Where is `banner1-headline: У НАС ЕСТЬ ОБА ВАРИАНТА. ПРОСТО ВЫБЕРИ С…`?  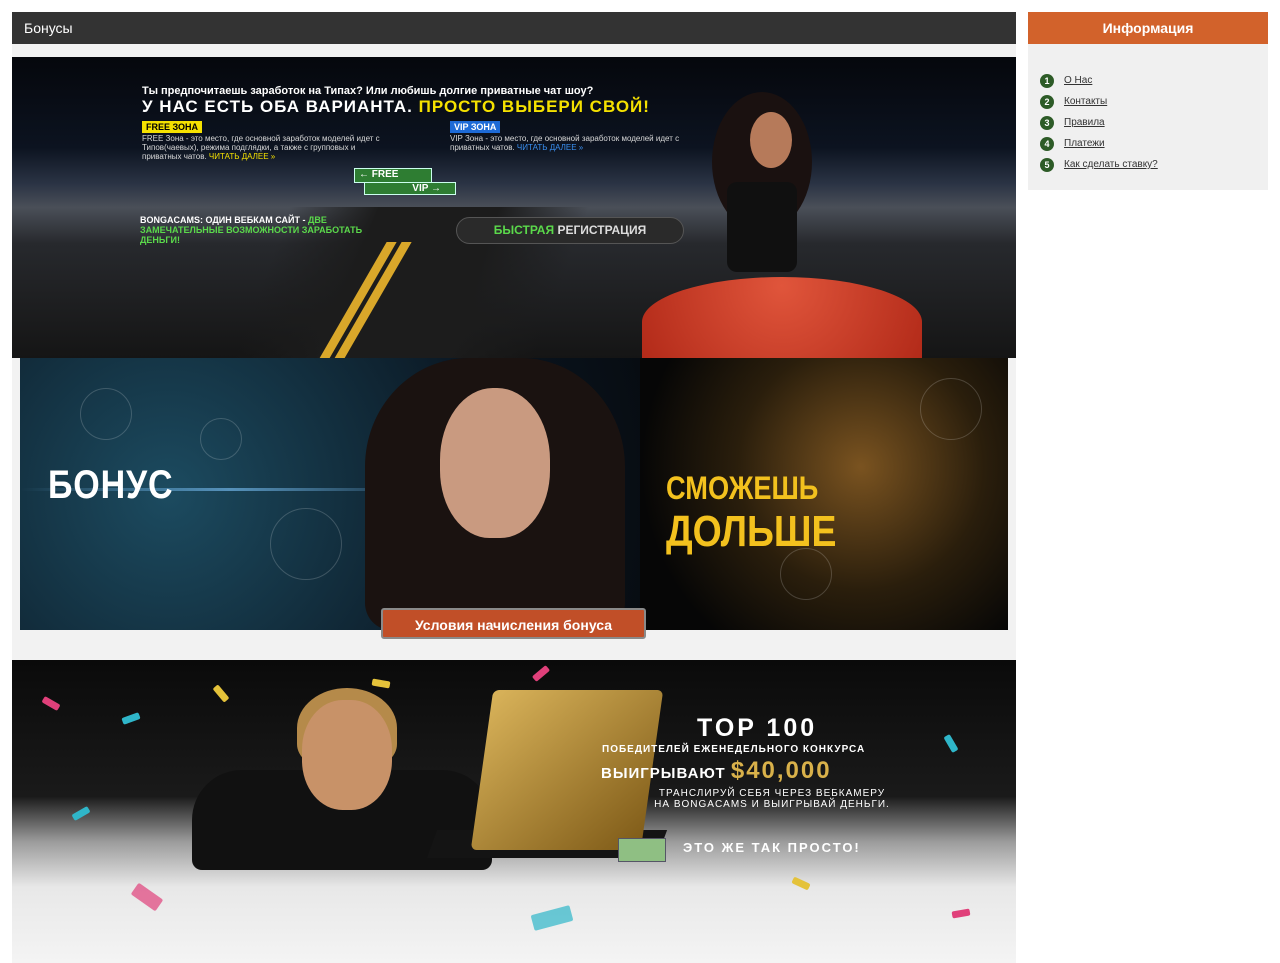 banner1-headline: У НАС ЕСТЬ ОБА ВАРИАНТА. ПРОСТО ВЫБЕРИ С… is located at coordinates (396, 107).